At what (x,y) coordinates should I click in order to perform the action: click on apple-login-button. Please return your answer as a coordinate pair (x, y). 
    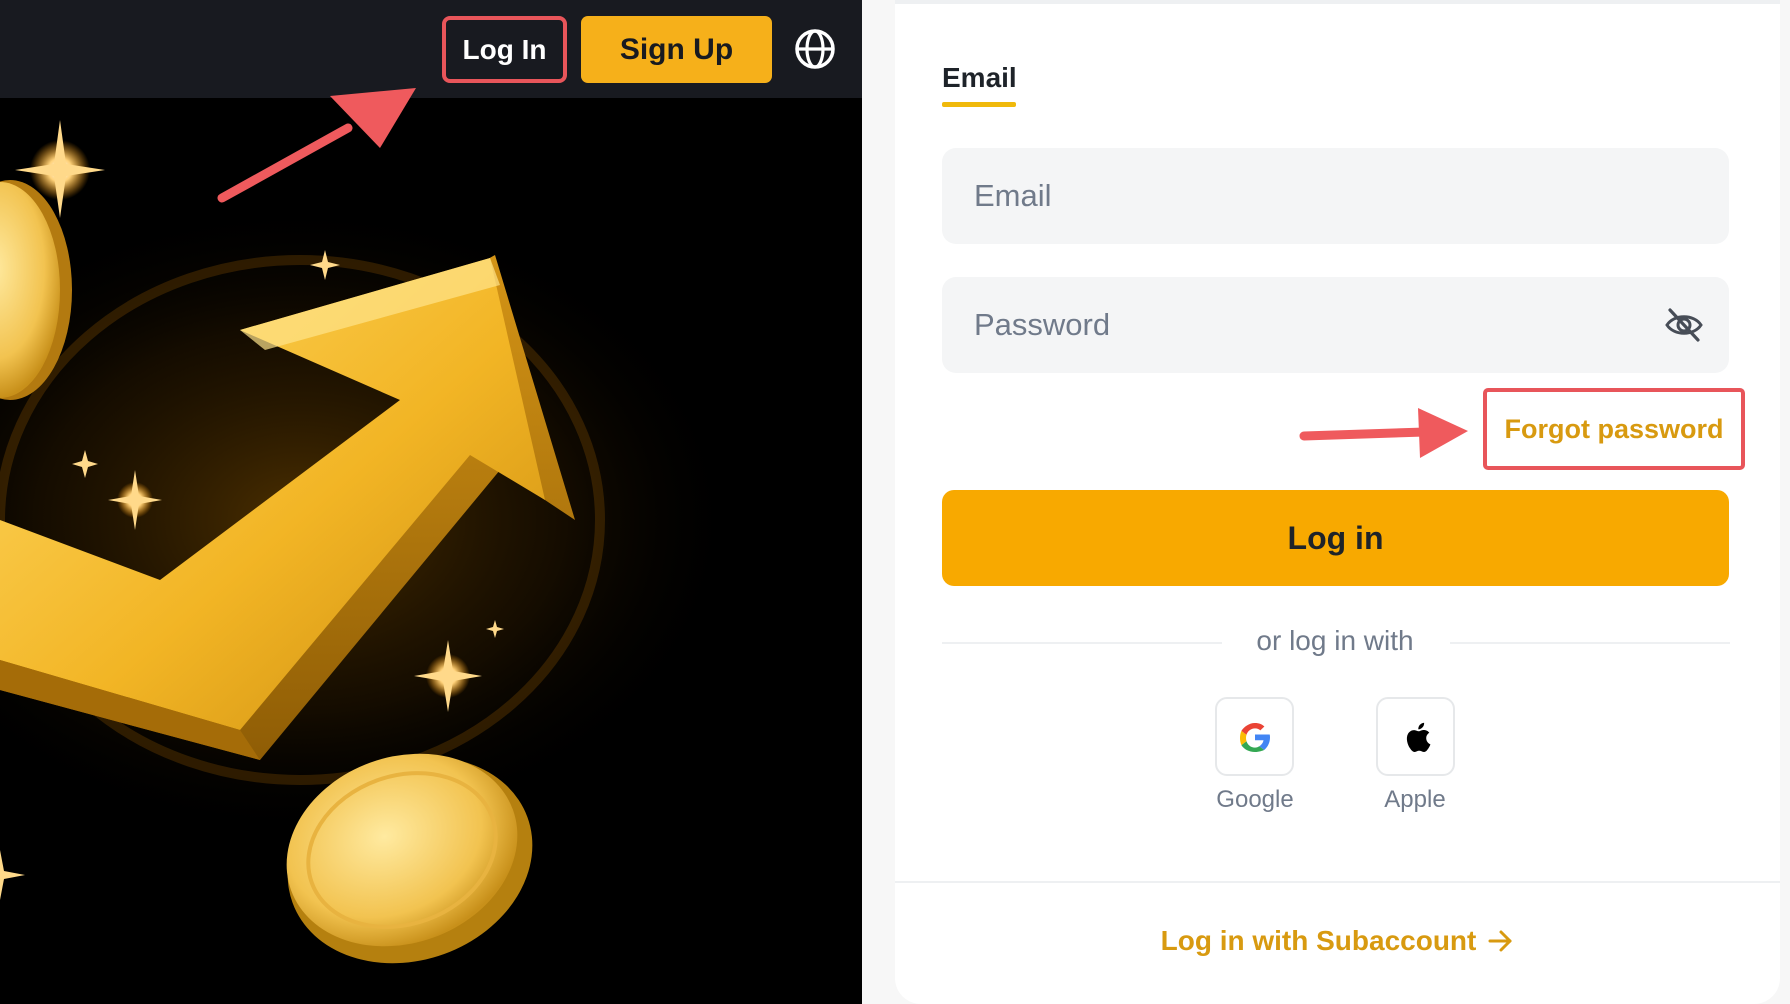
    Looking at the image, I should click on (1415, 736).